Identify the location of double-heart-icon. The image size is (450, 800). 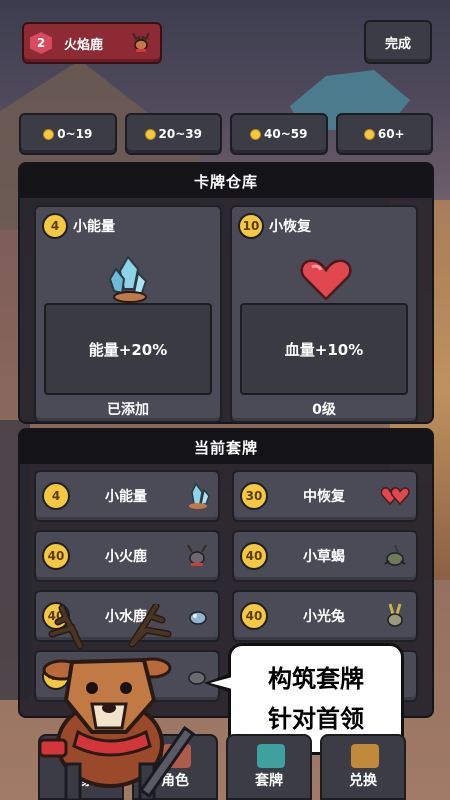
(395, 496).